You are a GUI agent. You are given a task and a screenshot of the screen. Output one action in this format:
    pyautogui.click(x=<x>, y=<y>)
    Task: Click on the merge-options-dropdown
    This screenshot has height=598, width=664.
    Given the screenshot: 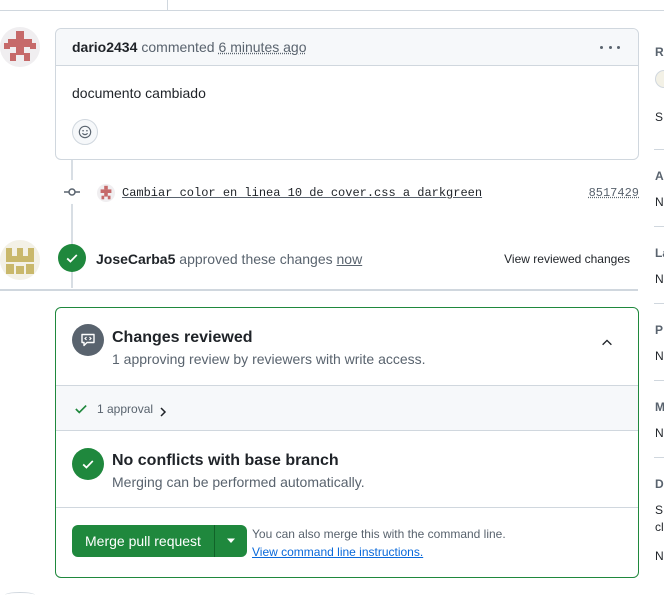 What is the action you would take?
    pyautogui.click(x=230, y=541)
    